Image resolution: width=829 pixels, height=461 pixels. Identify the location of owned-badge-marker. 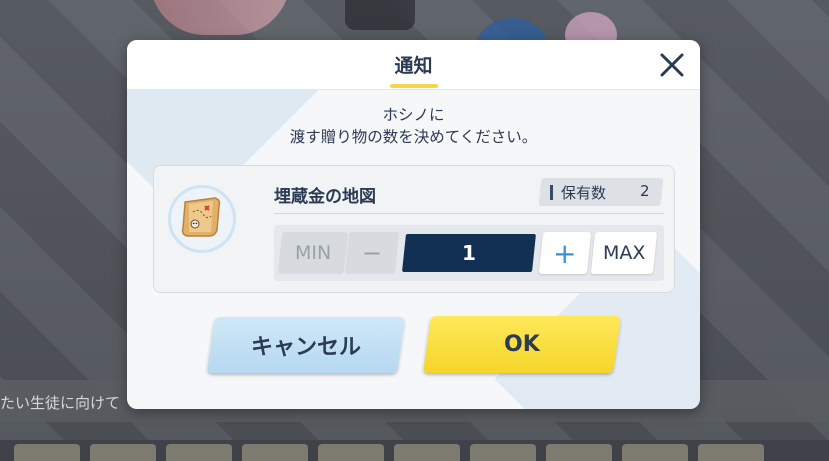
(551, 192).